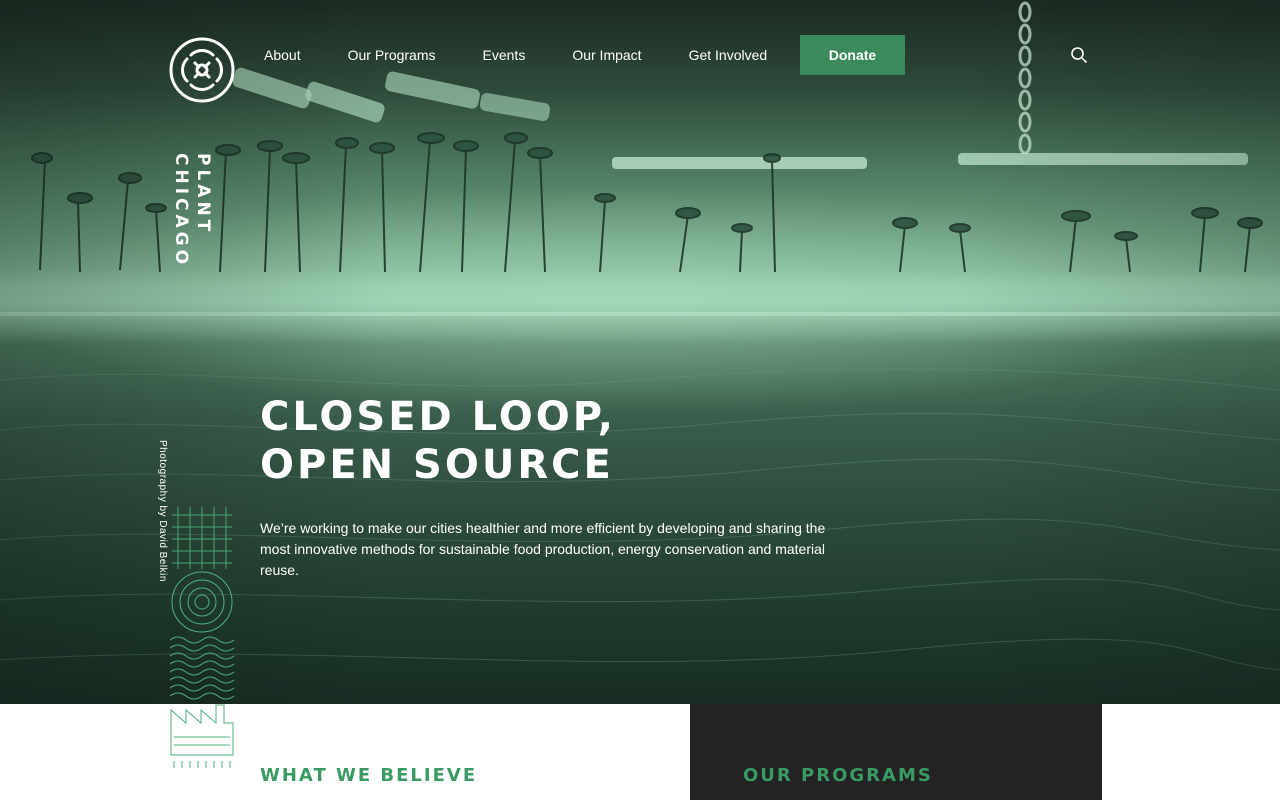 The height and width of the screenshot is (800, 1280). What do you see at coordinates (838, 775) in the screenshot?
I see `our-programs-heading: OUR PROGRAMS` at bounding box center [838, 775].